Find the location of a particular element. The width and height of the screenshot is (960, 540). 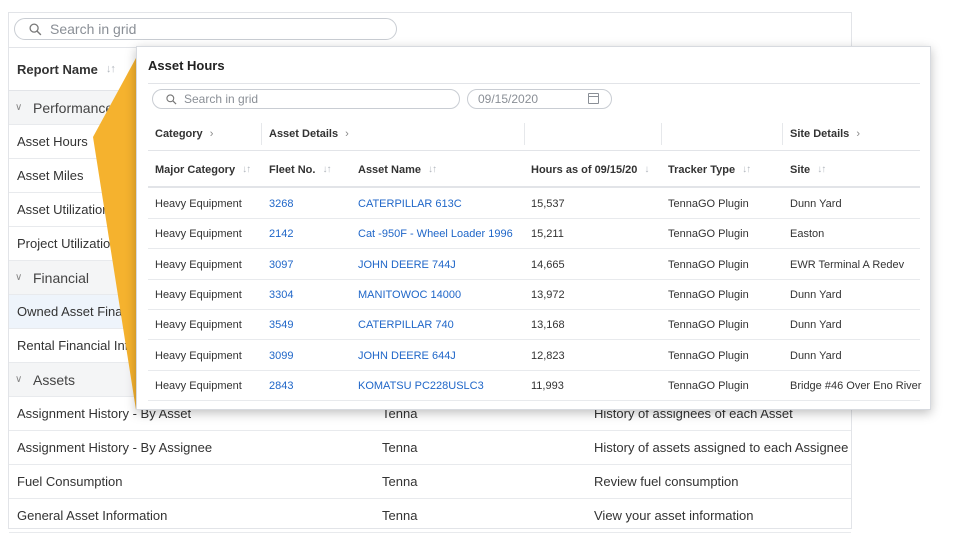

column-group-site-details: Site Details › is located at coordinates (825, 134).